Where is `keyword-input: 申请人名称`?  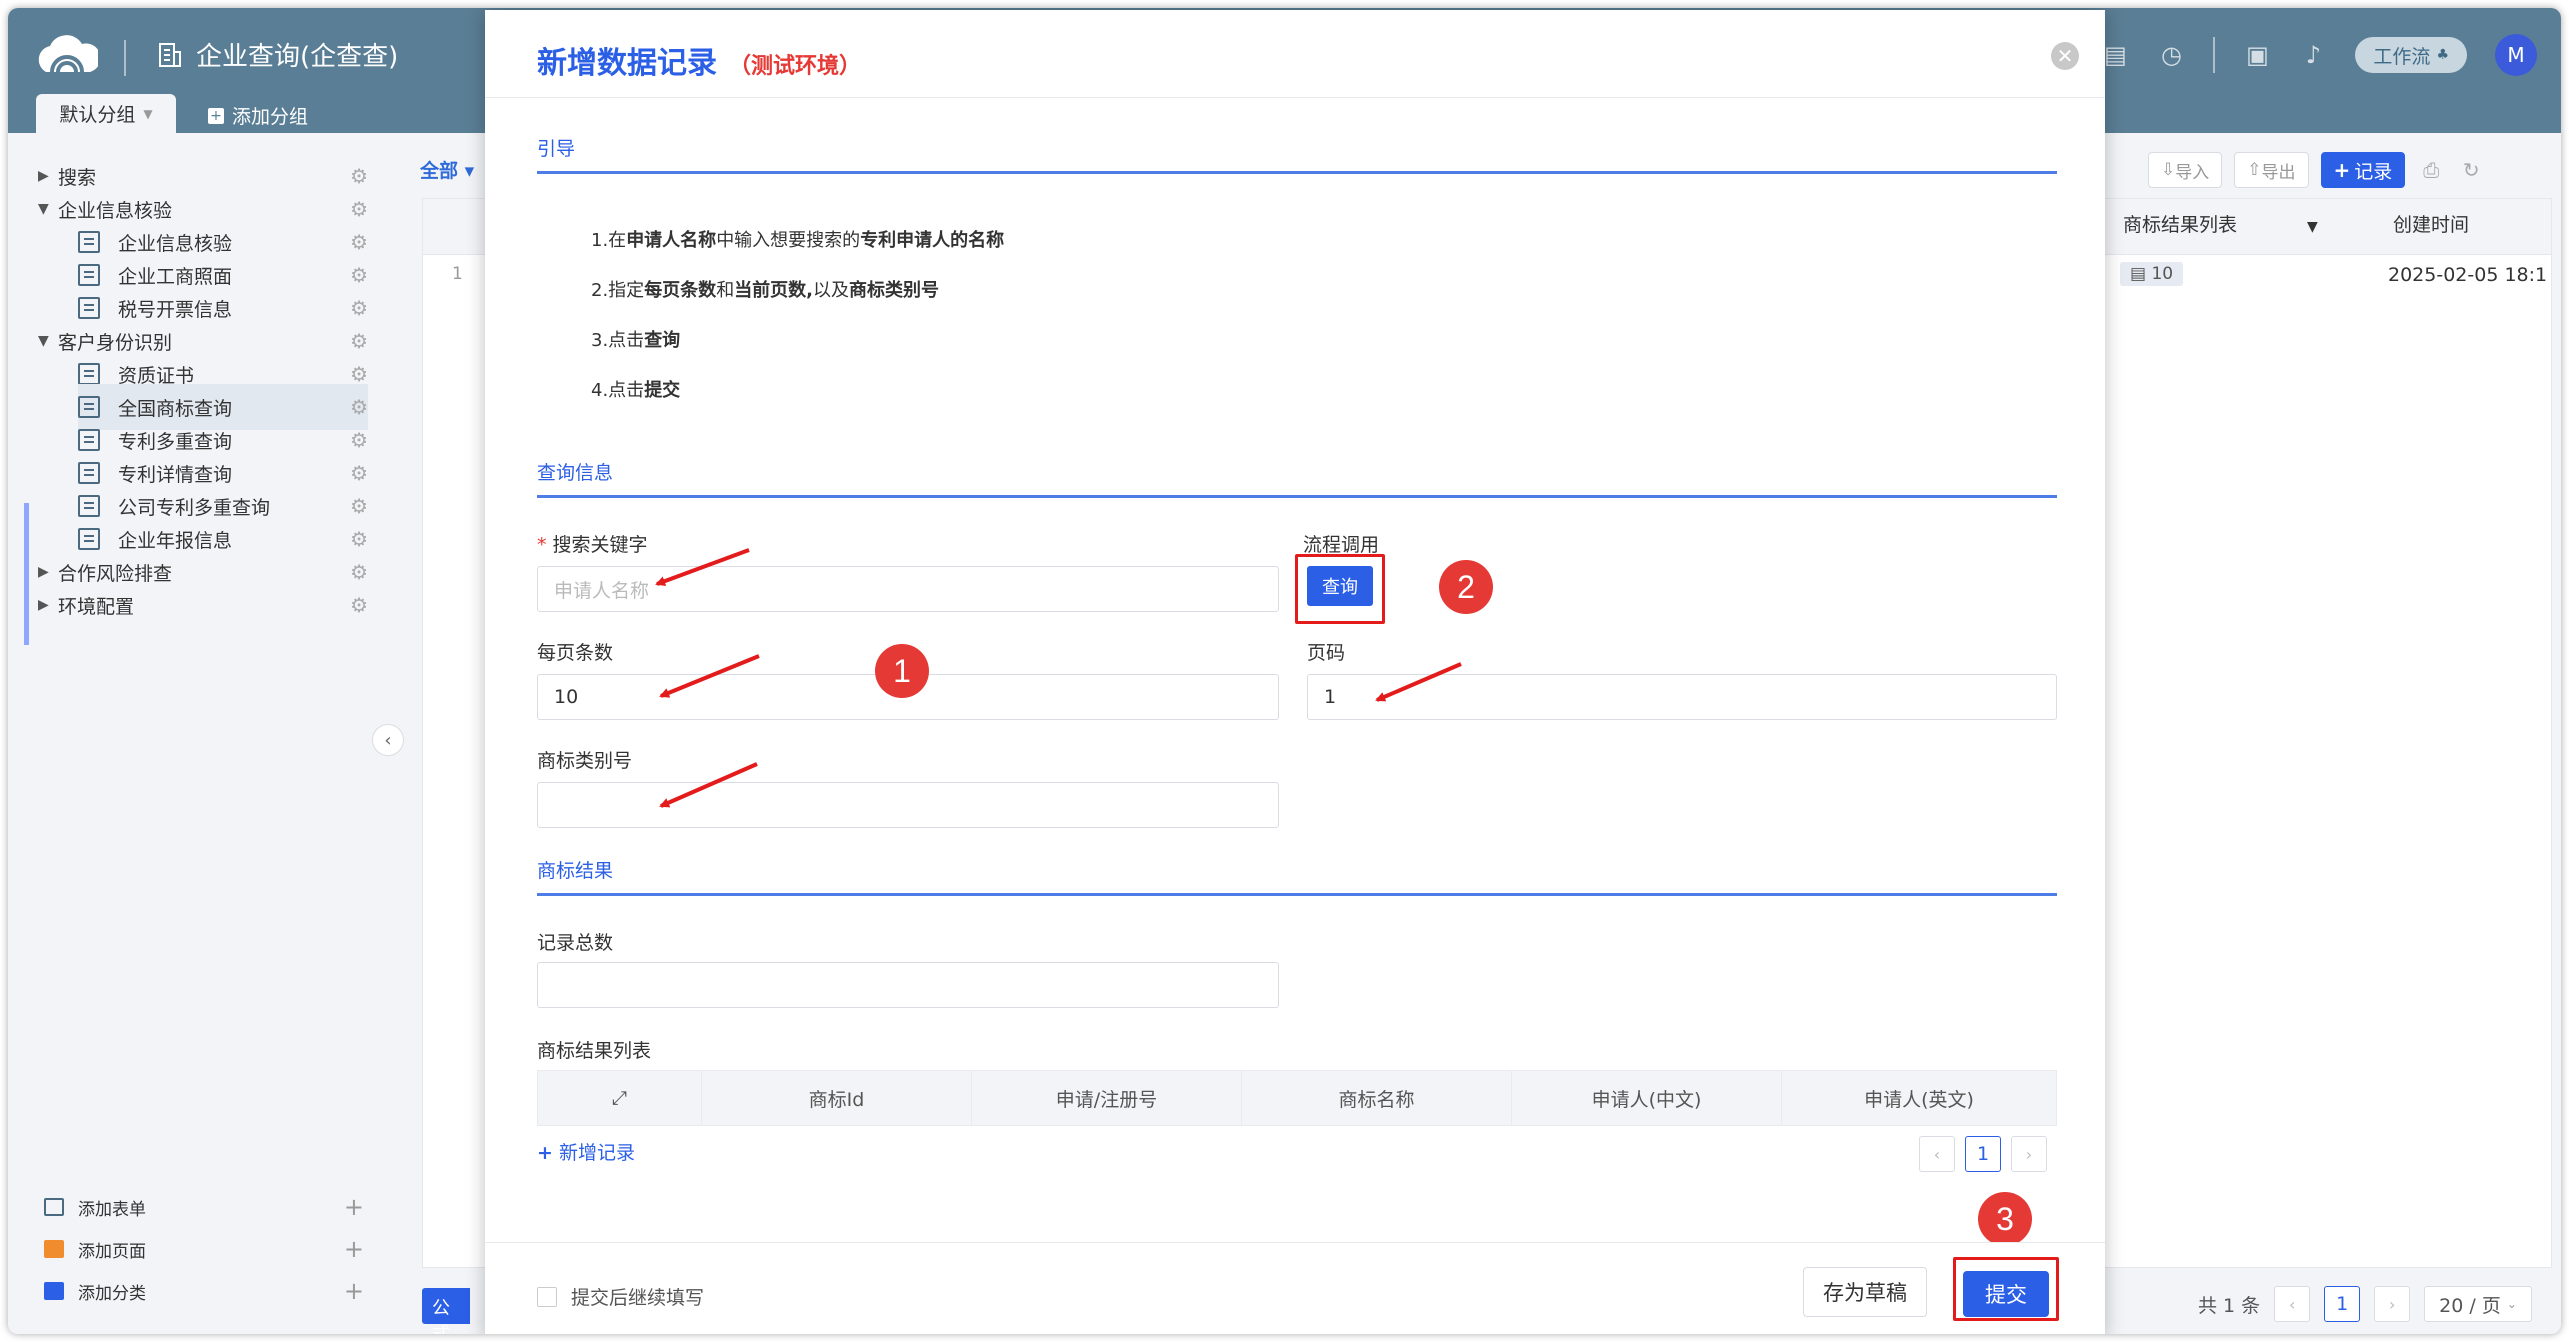 keyword-input: 申请人名称 is located at coordinates (908, 589).